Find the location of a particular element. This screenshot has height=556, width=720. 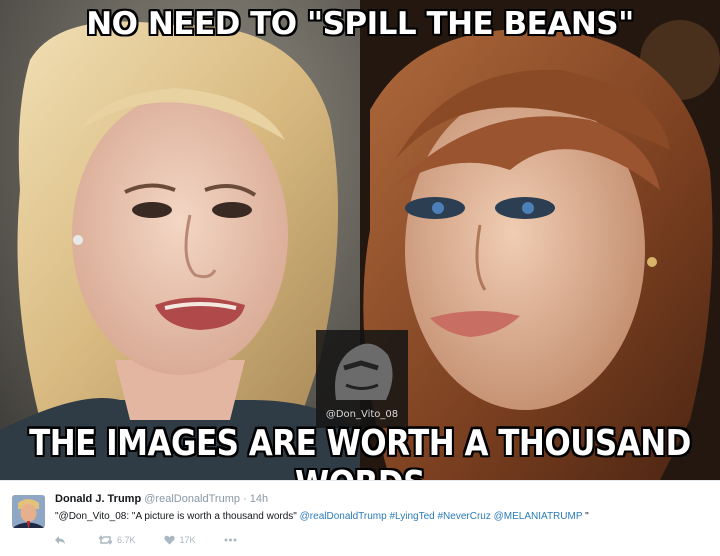

mention-link: @realDonaldTrump is located at coordinates (343, 516).